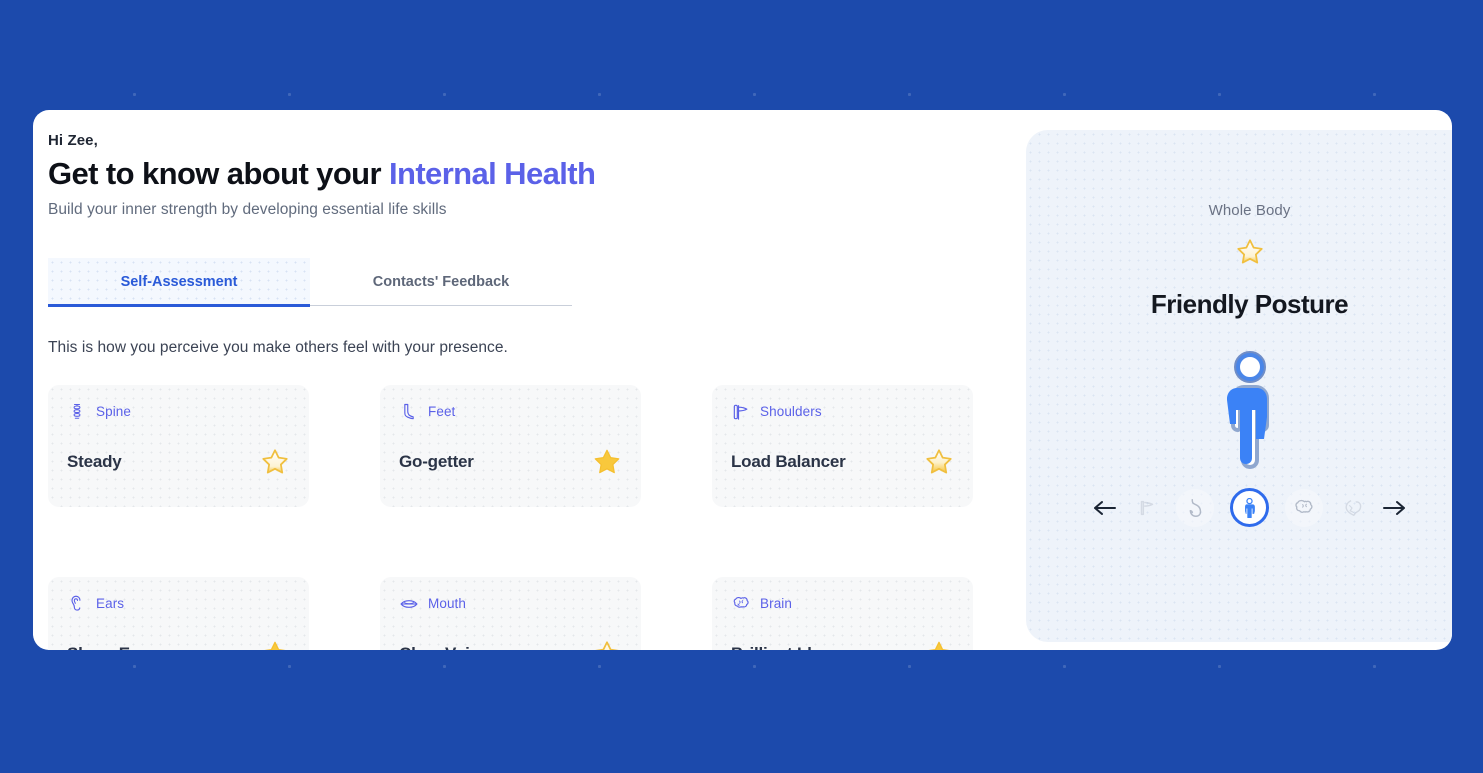 This screenshot has width=1483, height=773. I want to click on card-part-label: Feet, so click(442, 412).